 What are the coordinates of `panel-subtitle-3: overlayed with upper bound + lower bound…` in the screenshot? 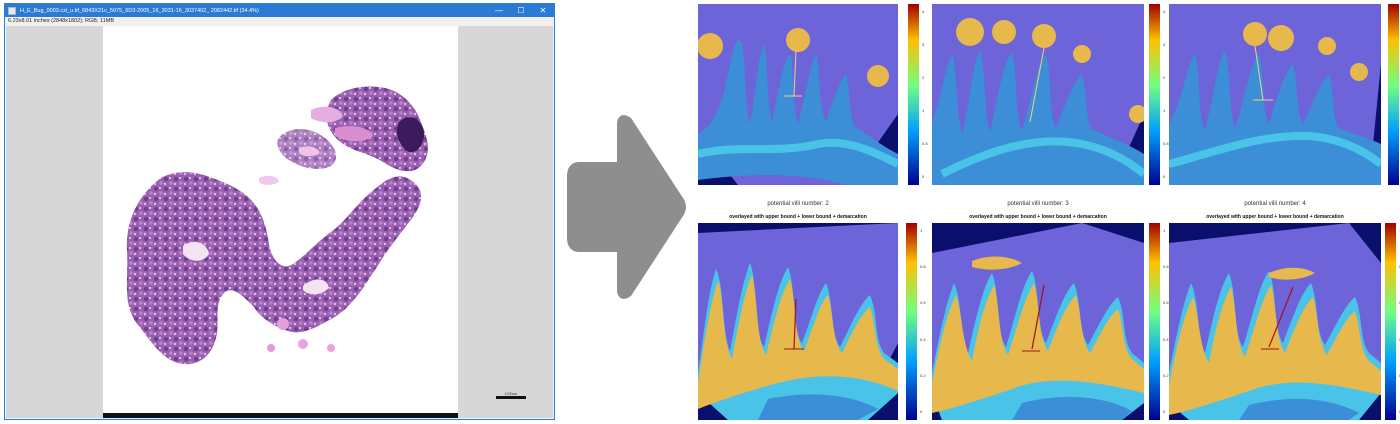 It's located at (1038, 217).